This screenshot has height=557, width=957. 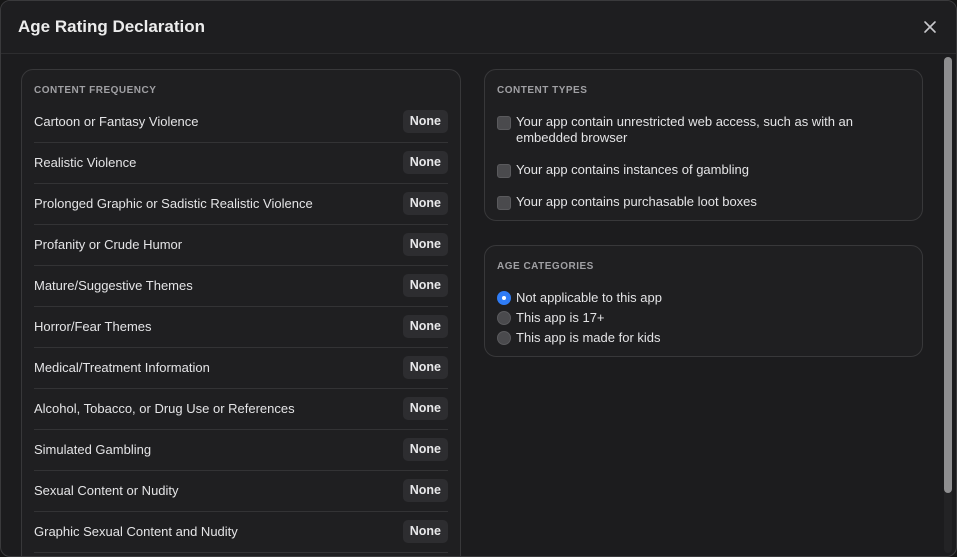 What do you see at coordinates (241, 491) in the screenshot?
I see `frequency-row: Sexual Content or Nudity None` at bounding box center [241, 491].